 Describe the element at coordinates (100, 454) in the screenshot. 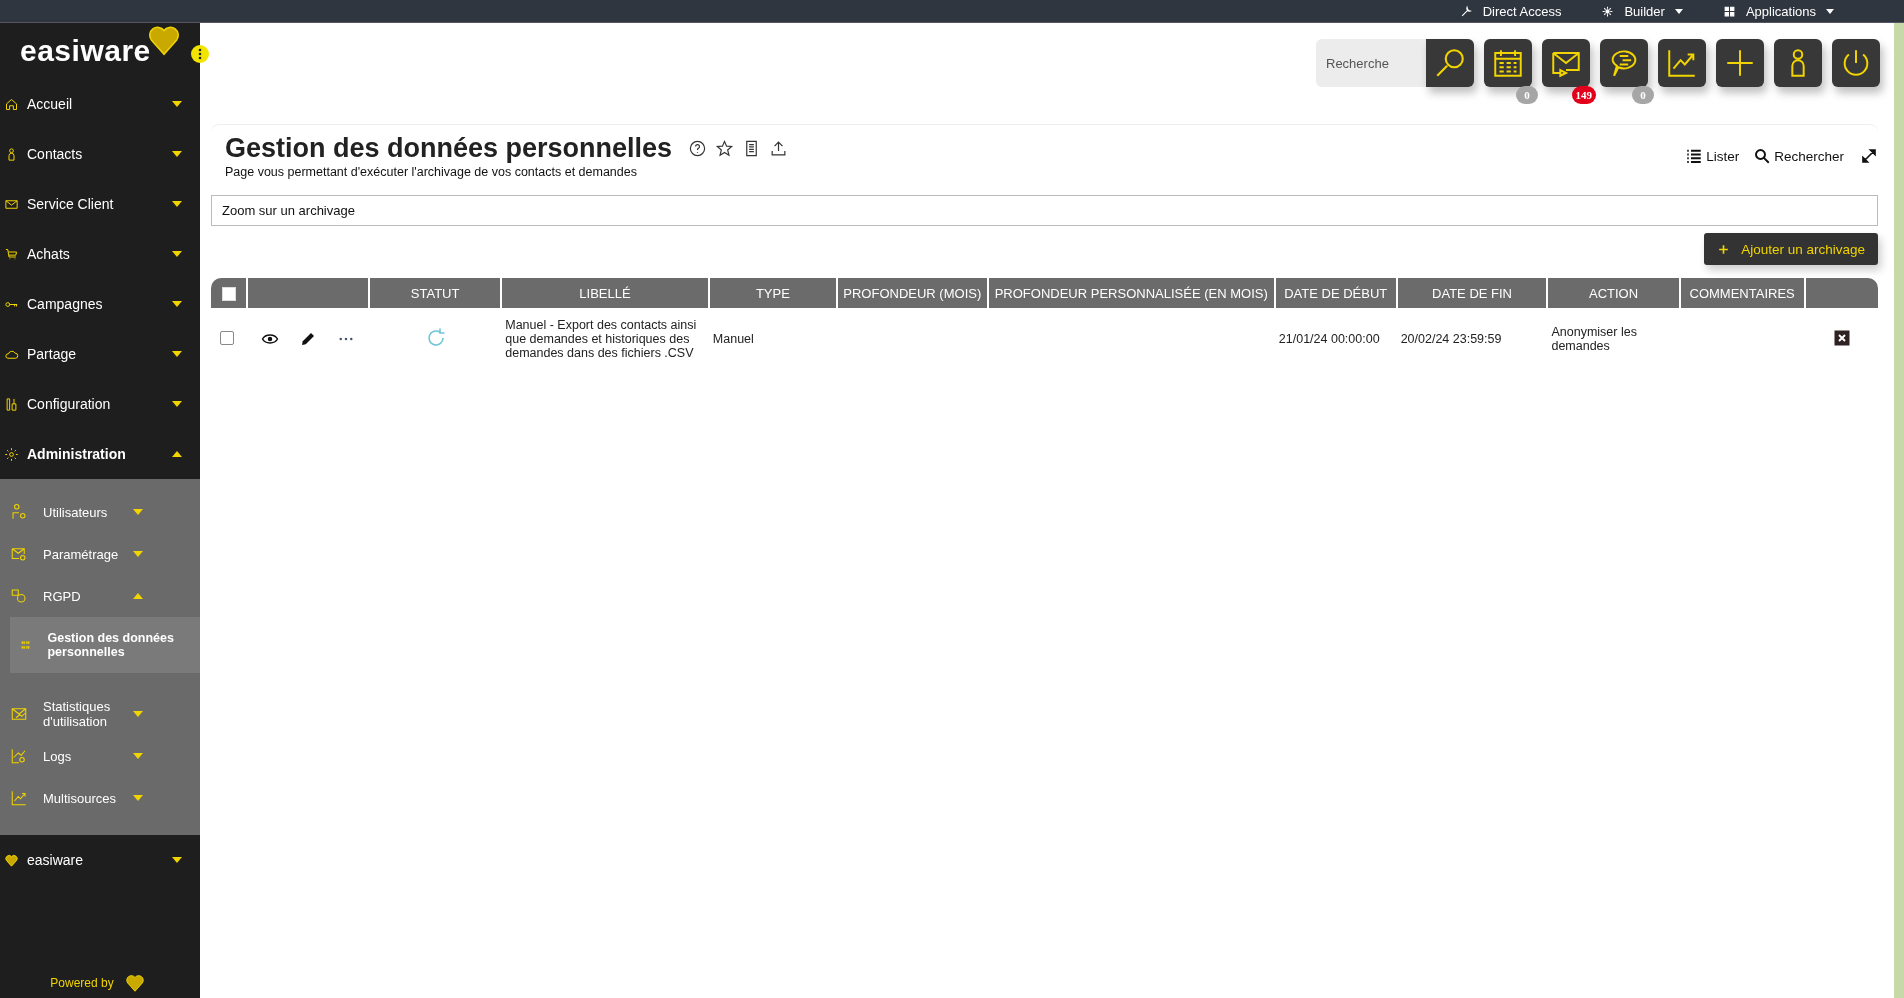

I see `sidebar-item: Administration` at that location.